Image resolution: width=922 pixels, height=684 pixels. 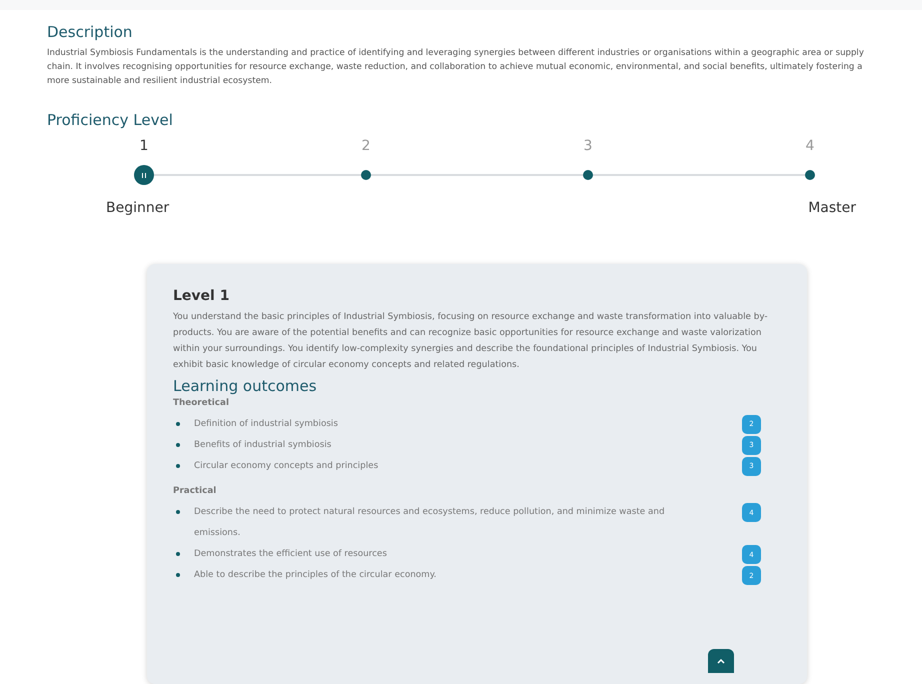 I want to click on collapse-button, so click(x=721, y=661).